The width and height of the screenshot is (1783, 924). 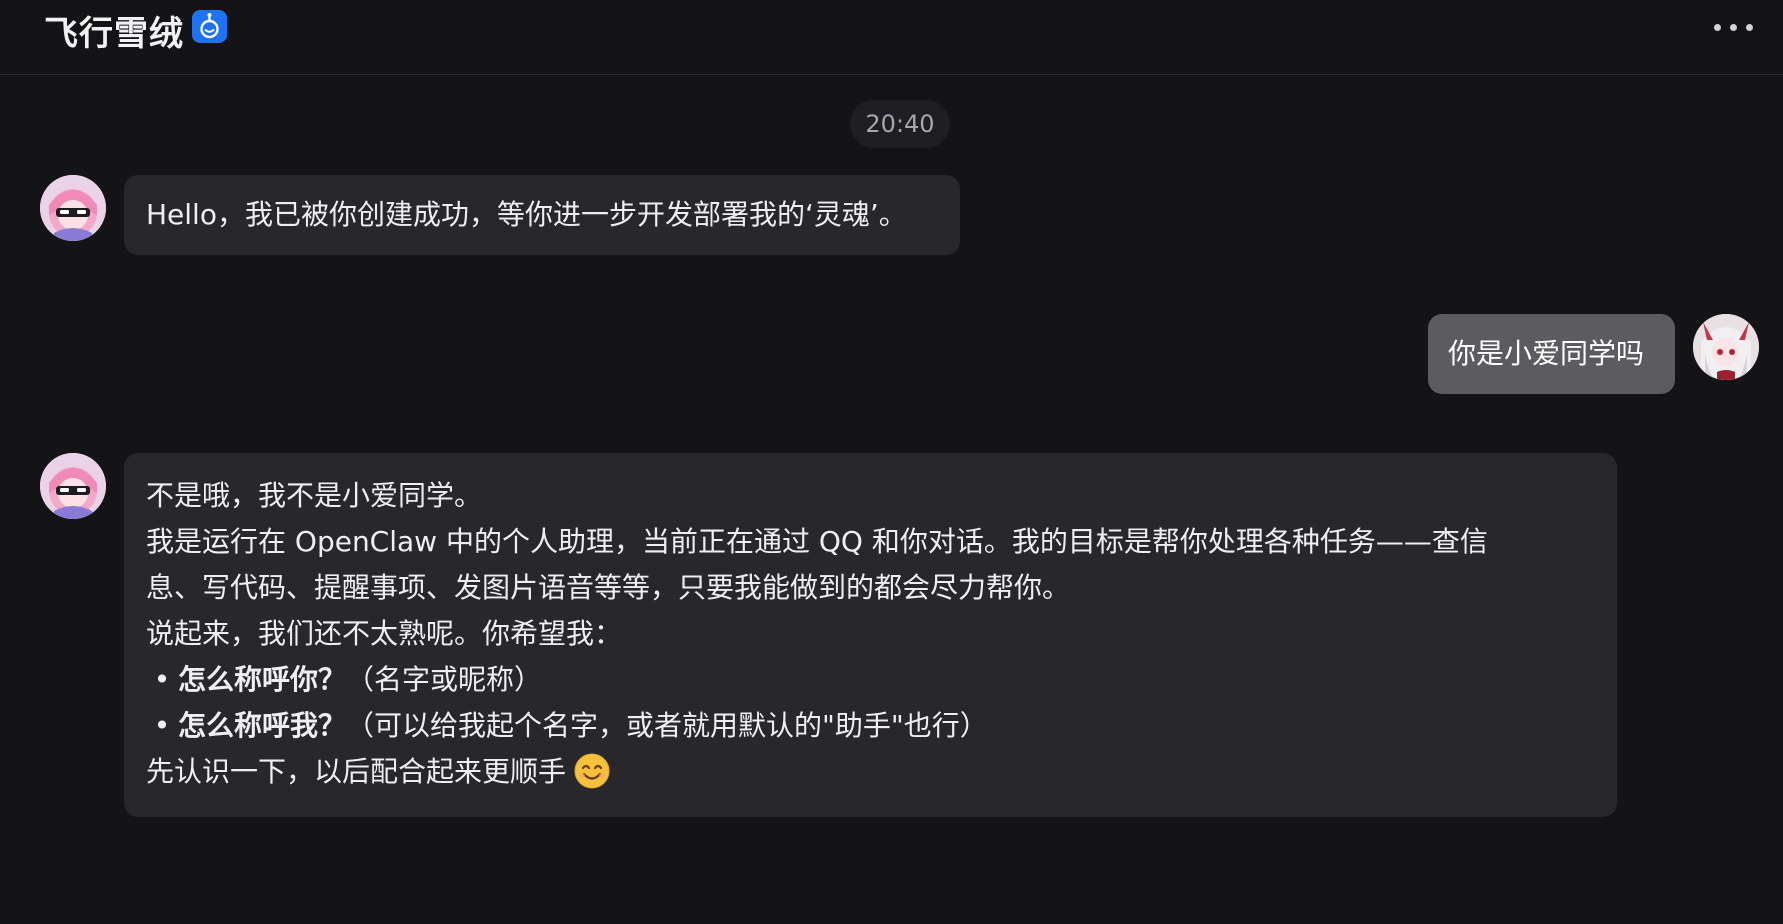 What do you see at coordinates (356, 771) in the screenshot?
I see `reply-closing-text: 先认识一下，以后配合起来更顺手` at bounding box center [356, 771].